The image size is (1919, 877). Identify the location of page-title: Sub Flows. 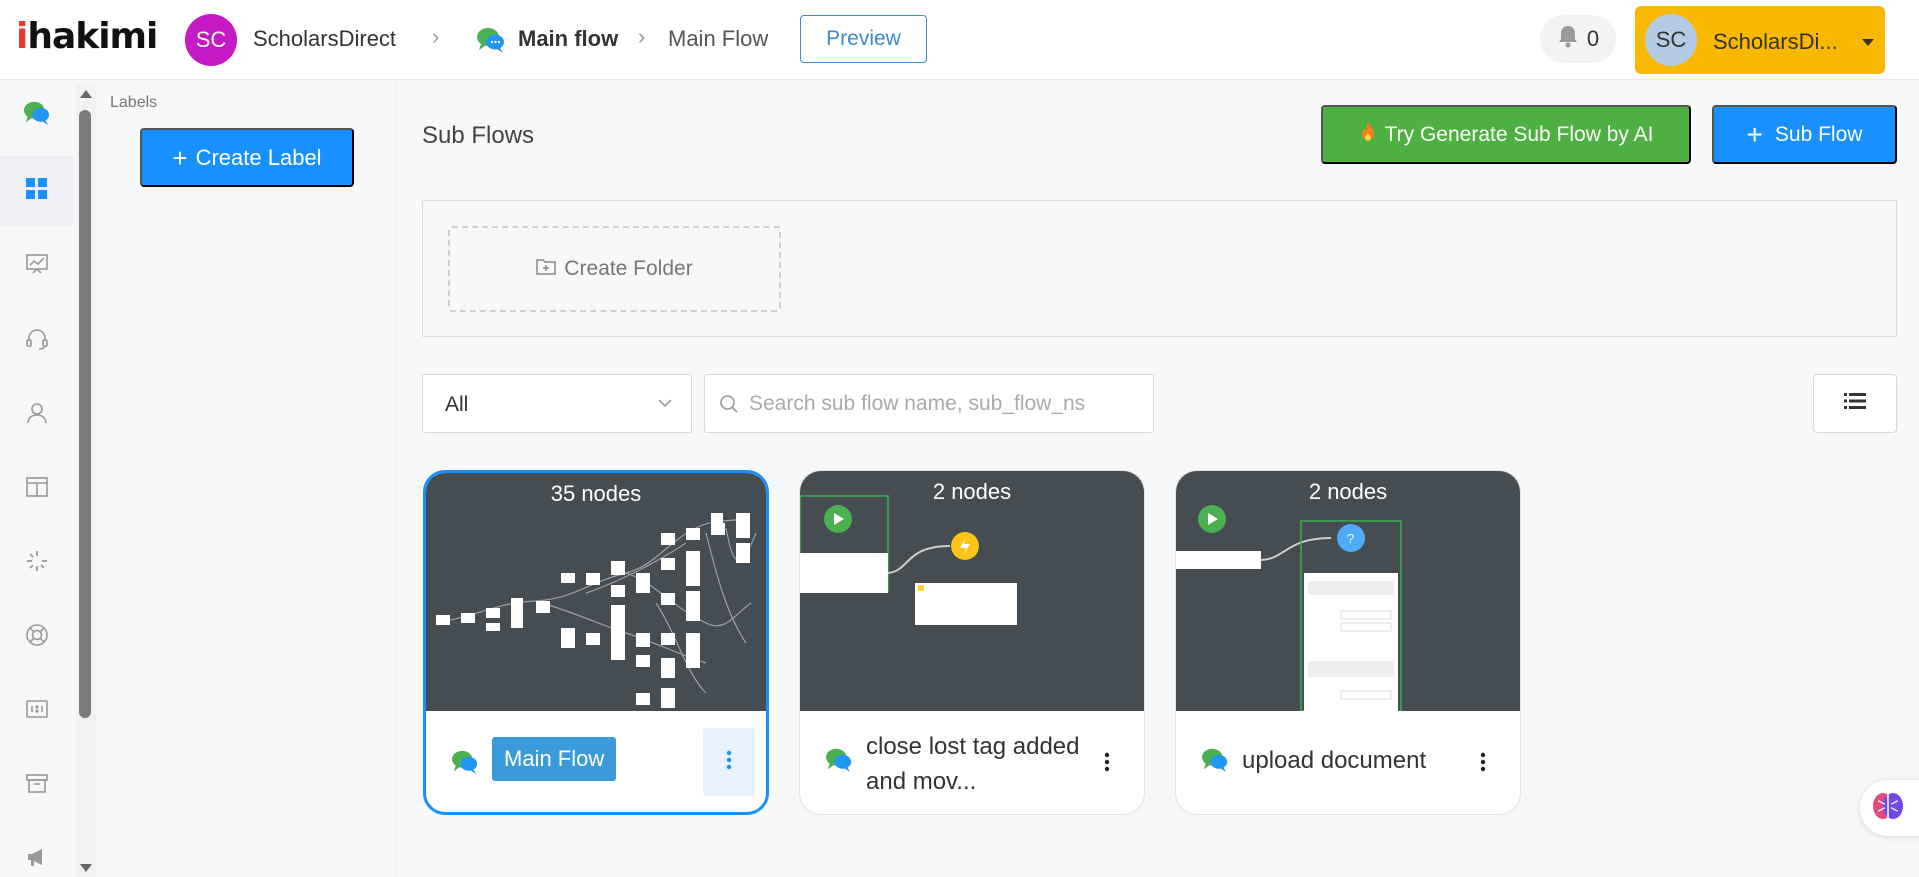
(478, 135).